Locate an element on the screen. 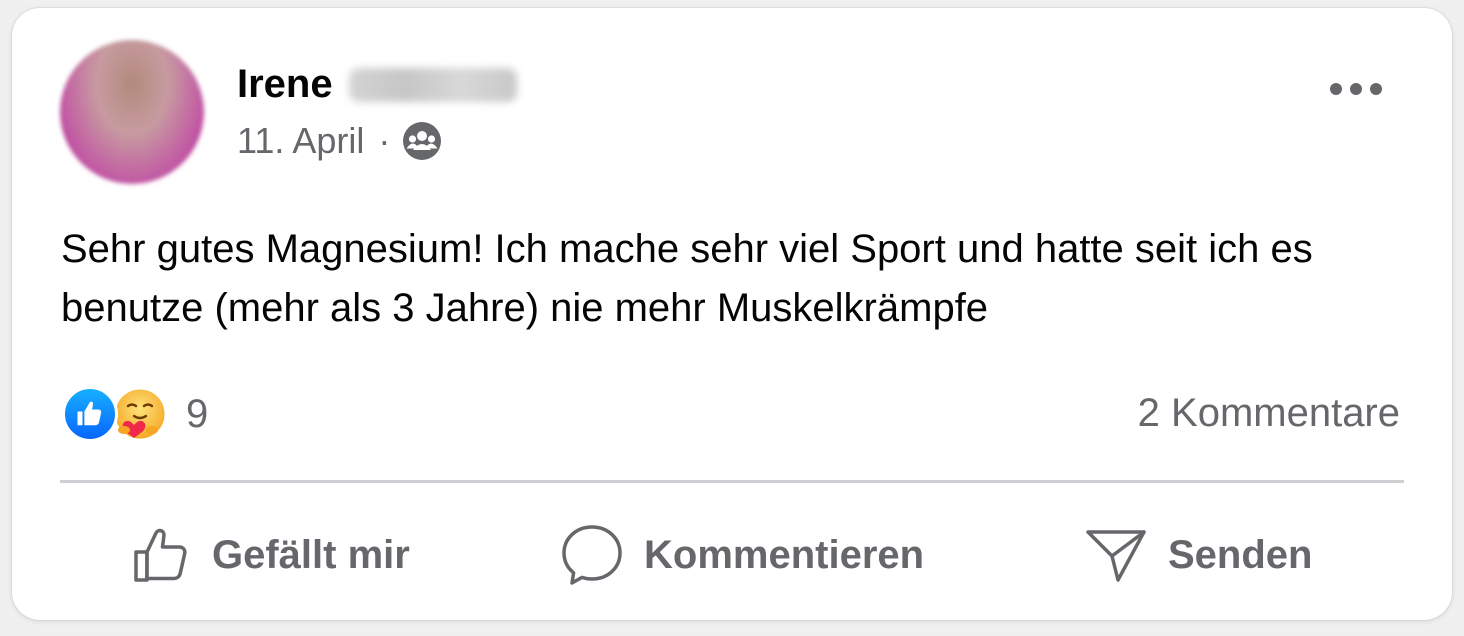 This screenshot has width=1464, height=636. author-name: Irene is located at coordinates (377, 84).